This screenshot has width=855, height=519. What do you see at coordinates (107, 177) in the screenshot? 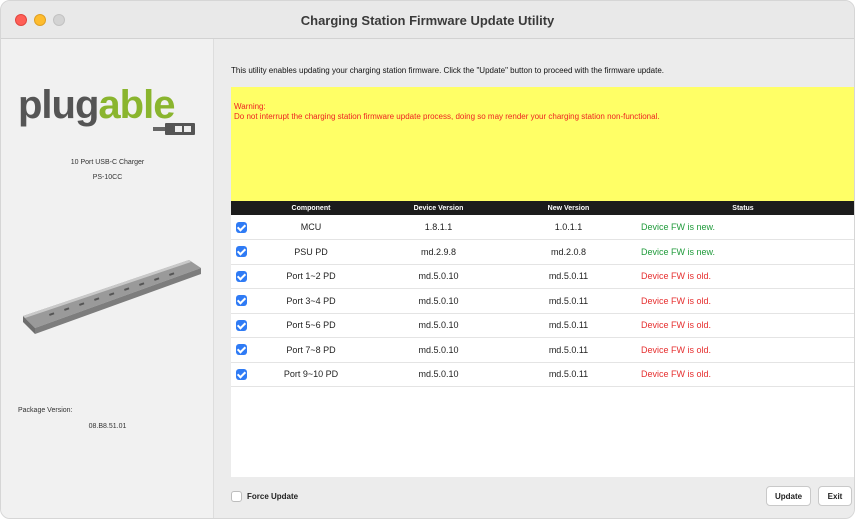
I see `model-id: PS-10CC` at bounding box center [107, 177].